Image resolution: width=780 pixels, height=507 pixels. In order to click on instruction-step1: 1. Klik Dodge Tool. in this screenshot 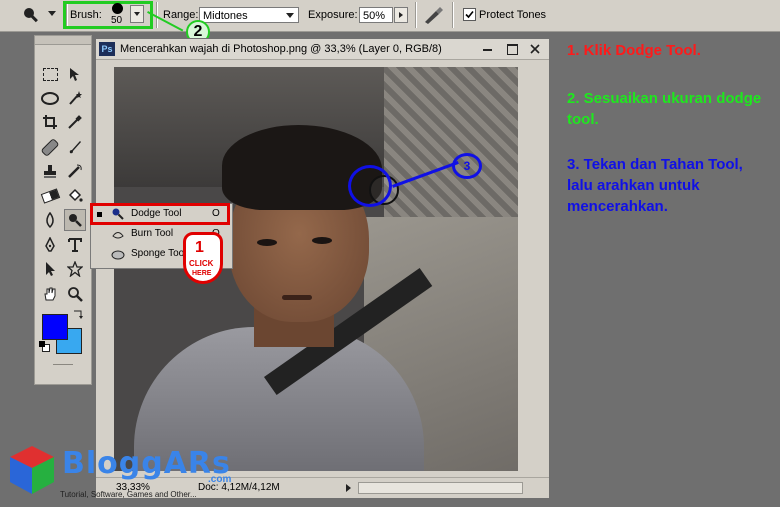, I will do `click(634, 50)`.